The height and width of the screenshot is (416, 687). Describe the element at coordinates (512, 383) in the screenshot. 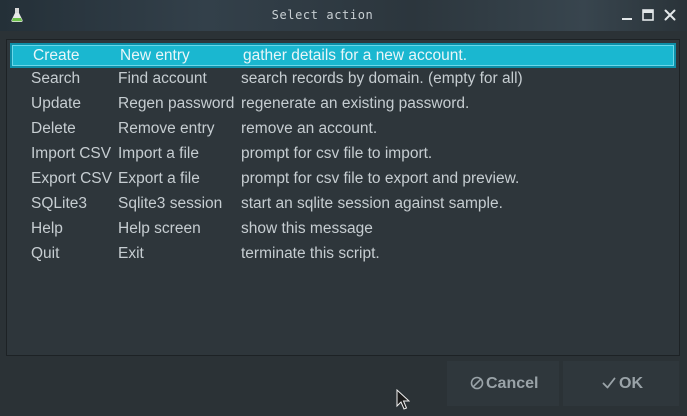

I see `cancel-label: Cancel` at that location.